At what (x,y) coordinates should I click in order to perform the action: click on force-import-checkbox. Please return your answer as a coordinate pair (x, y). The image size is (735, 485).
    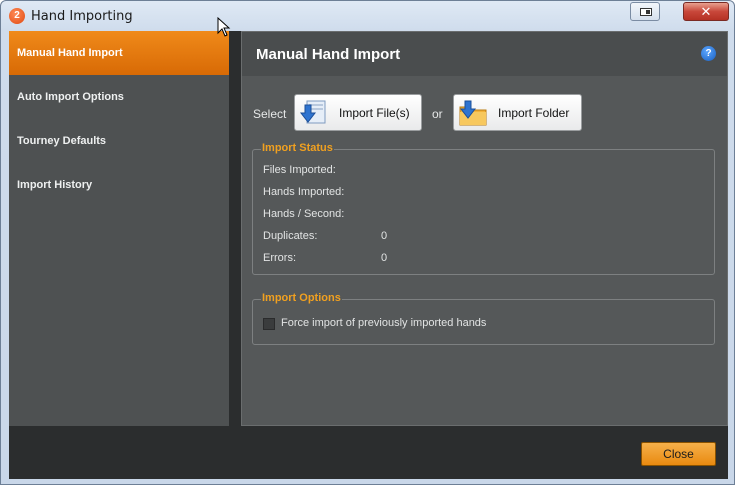
    Looking at the image, I should click on (269, 324).